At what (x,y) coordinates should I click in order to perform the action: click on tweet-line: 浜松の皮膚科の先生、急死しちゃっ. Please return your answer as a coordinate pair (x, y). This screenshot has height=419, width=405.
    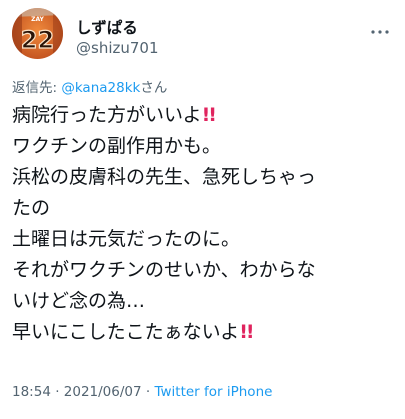
    Looking at the image, I should click on (204, 177).